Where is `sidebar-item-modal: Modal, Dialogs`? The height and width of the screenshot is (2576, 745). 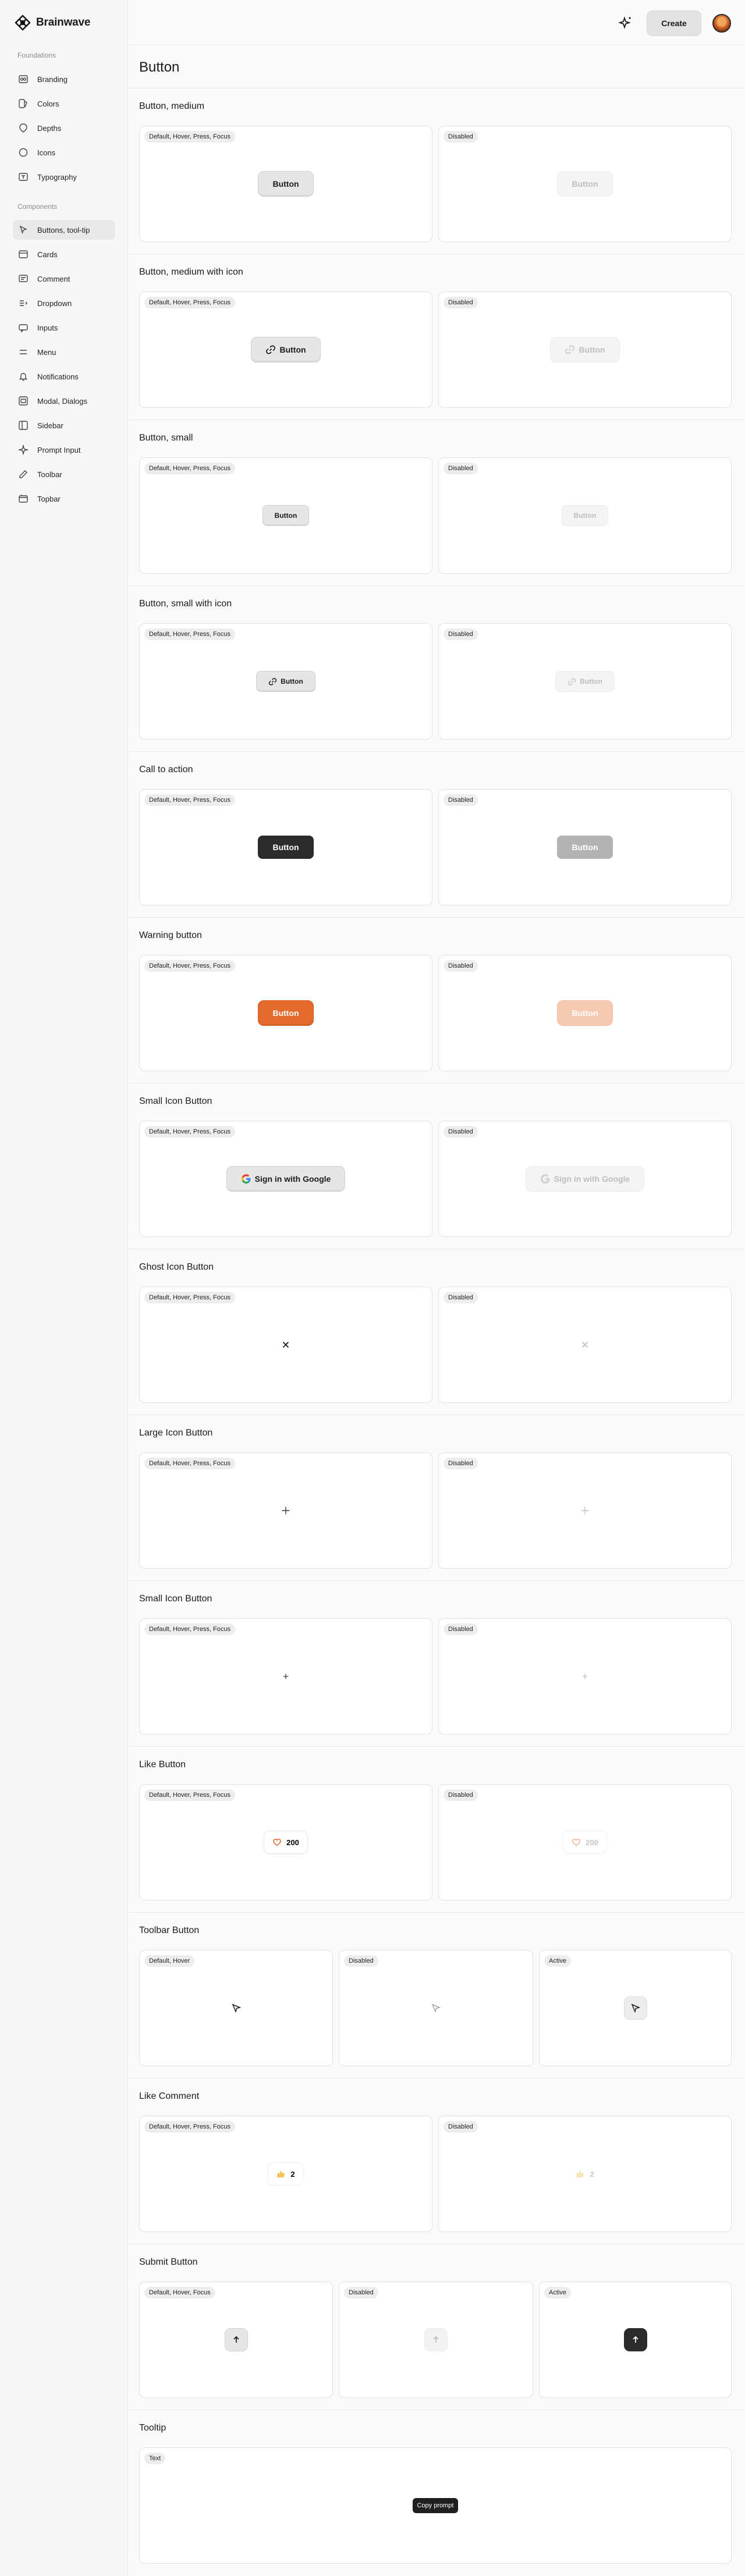 sidebar-item-modal: Modal, Dialogs is located at coordinates (64, 401).